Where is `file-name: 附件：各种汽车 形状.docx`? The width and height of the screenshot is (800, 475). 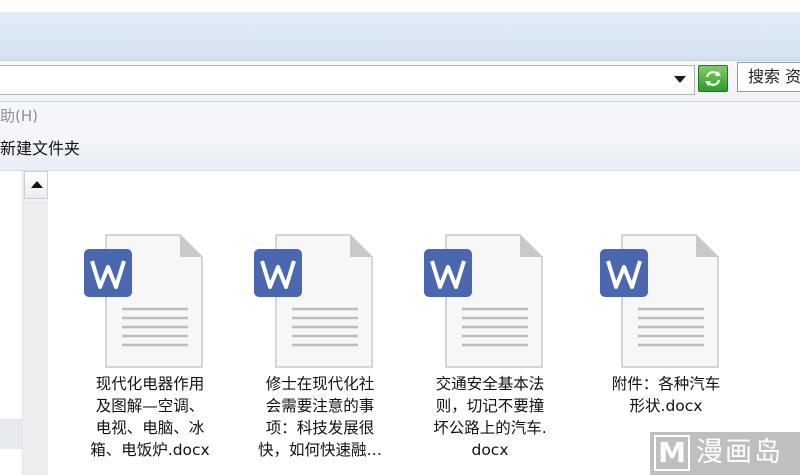
file-name: 附件：各种汽车 形状.docx is located at coordinates (666, 395).